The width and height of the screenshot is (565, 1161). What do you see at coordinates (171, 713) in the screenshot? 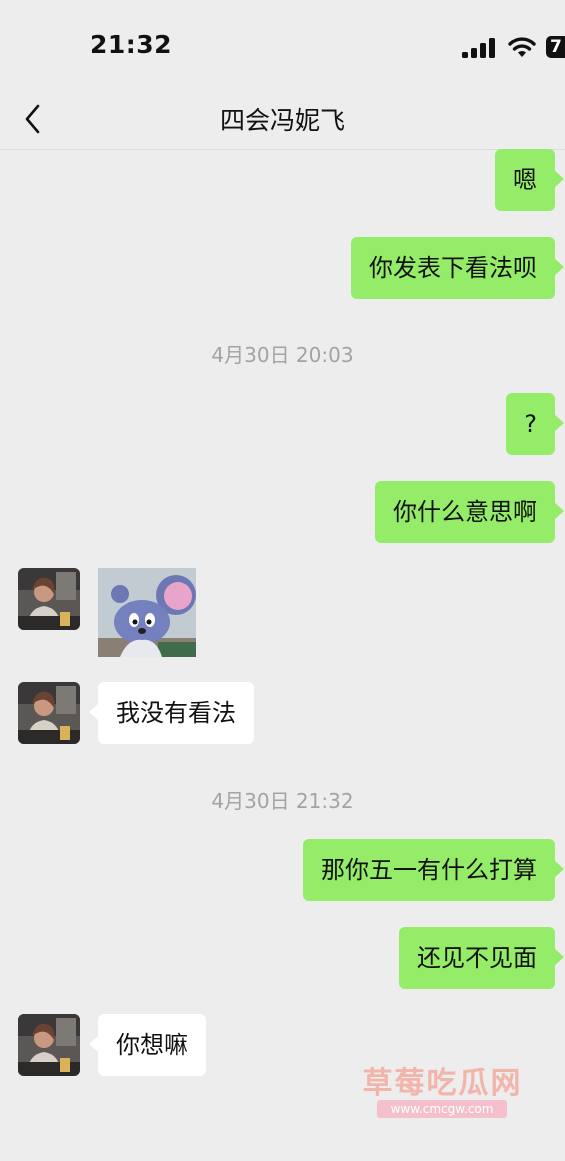
I see `message-bubble-received: 我没有看法` at bounding box center [171, 713].